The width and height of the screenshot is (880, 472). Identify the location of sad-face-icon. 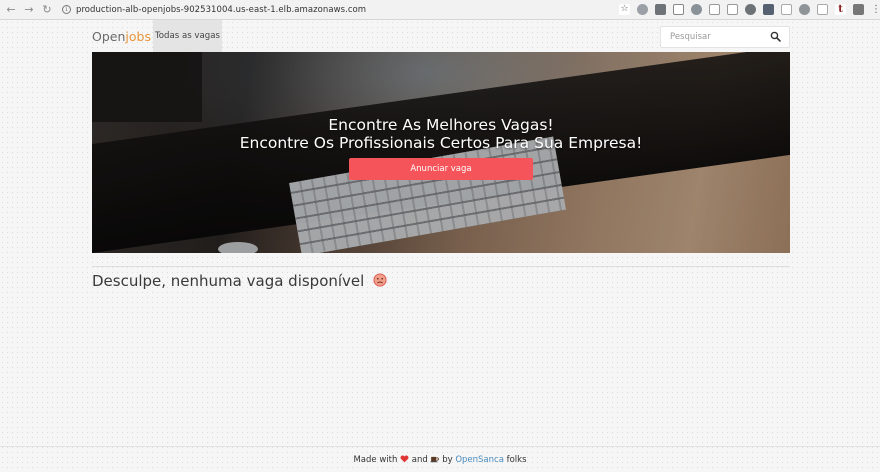
(380, 280).